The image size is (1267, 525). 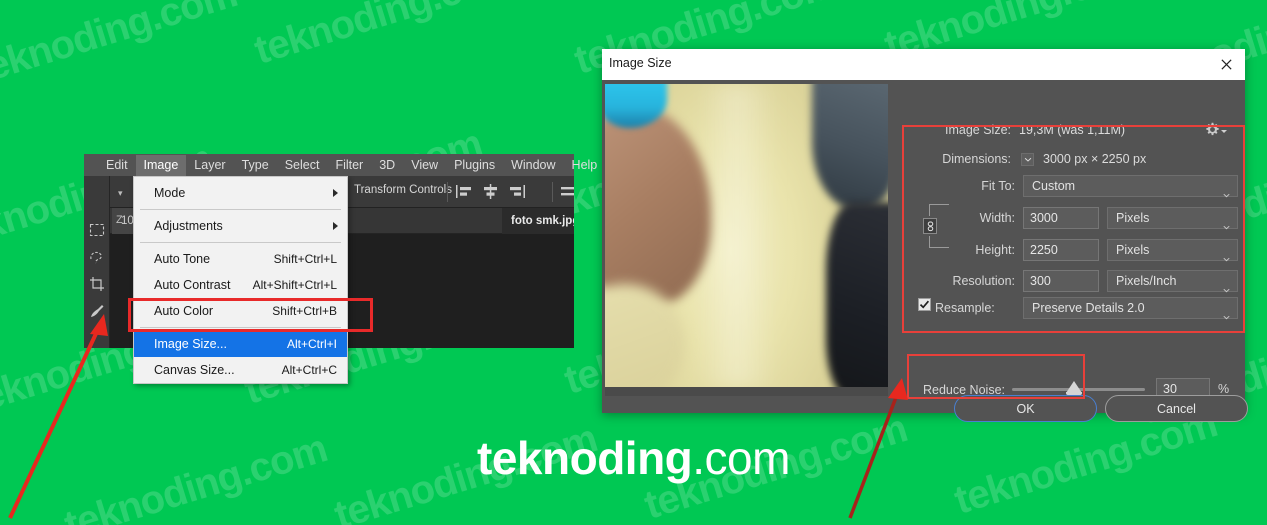 I want to click on brush-tool-icon, so click(x=97, y=311).